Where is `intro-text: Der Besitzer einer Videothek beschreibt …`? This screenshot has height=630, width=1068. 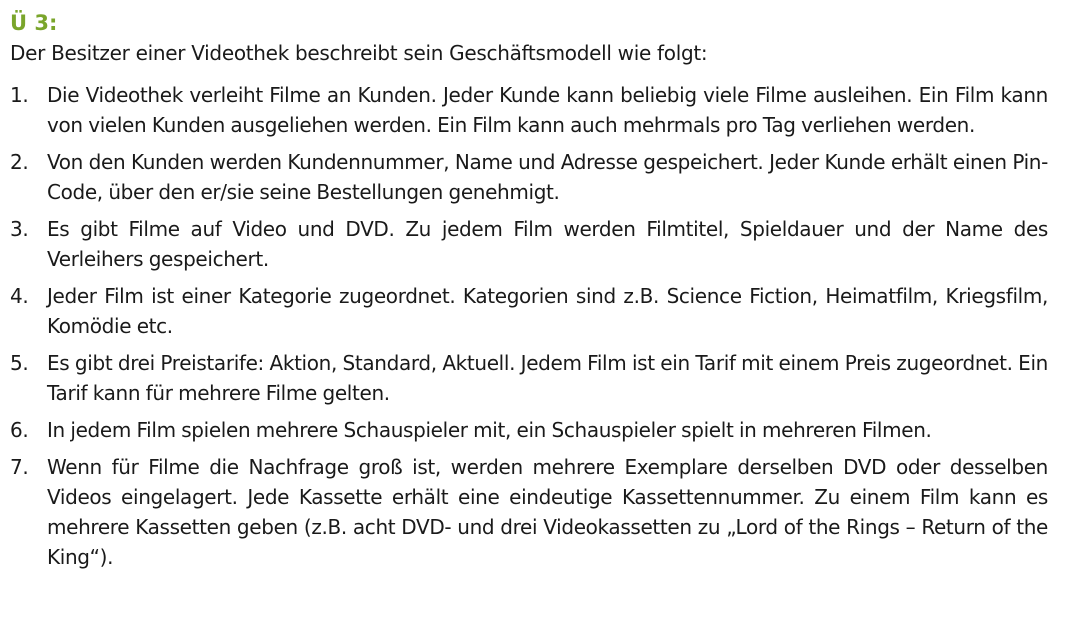 intro-text: Der Besitzer einer Videothek beschreibt … is located at coordinates (359, 53).